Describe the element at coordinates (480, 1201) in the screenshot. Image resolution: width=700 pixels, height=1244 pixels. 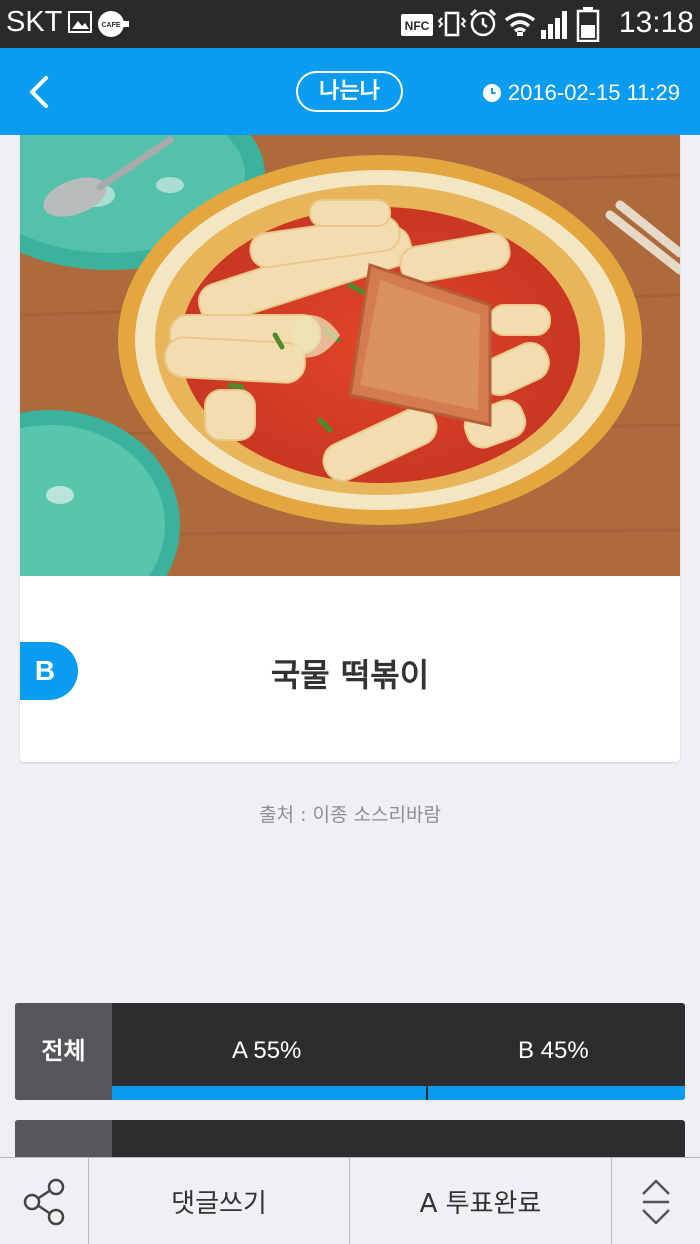
I see `vote-complete-button: A 투표완료` at that location.